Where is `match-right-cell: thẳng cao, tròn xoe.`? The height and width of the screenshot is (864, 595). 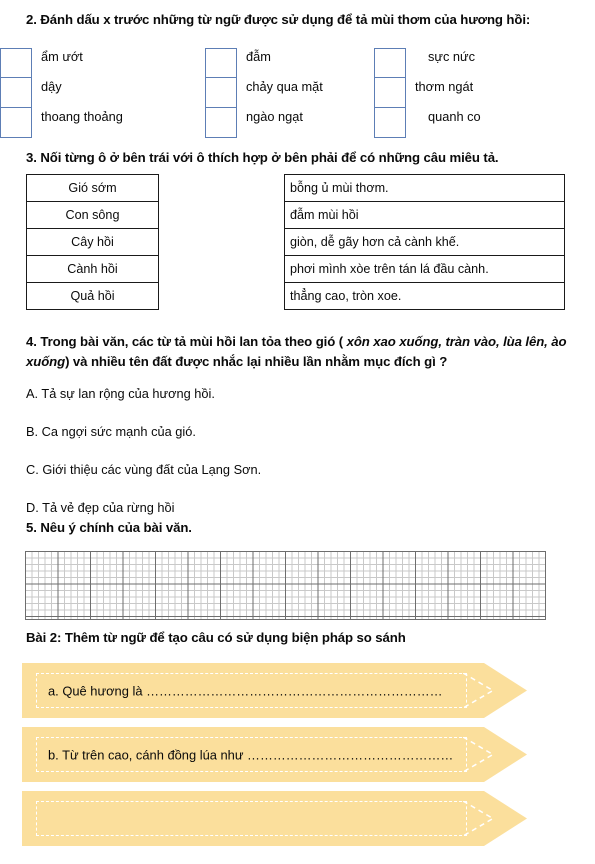 match-right-cell: thẳng cao, tròn xoe. is located at coordinates (424, 296).